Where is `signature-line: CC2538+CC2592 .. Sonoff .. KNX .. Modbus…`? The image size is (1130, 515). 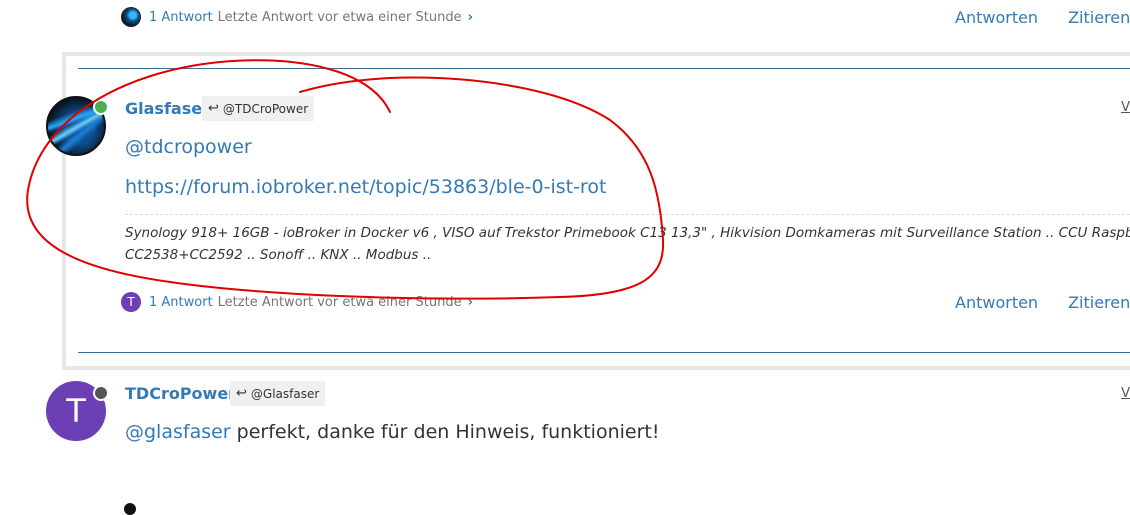
signature-line: CC2538+CC2592 .. Sonoff .. KNX .. Modbus… is located at coordinates (278, 255).